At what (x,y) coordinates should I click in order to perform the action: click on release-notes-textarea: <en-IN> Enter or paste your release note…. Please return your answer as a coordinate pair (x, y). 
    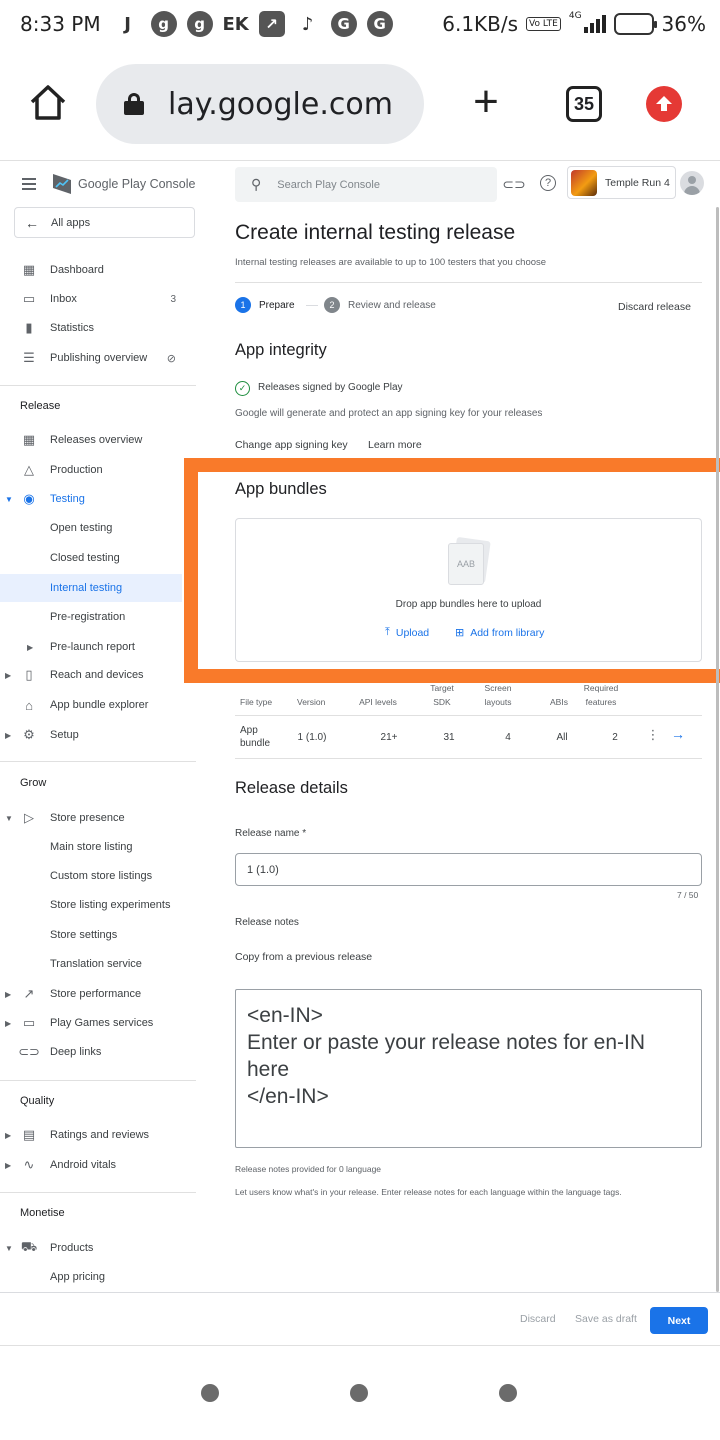
    Looking at the image, I should click on (468, 1068).